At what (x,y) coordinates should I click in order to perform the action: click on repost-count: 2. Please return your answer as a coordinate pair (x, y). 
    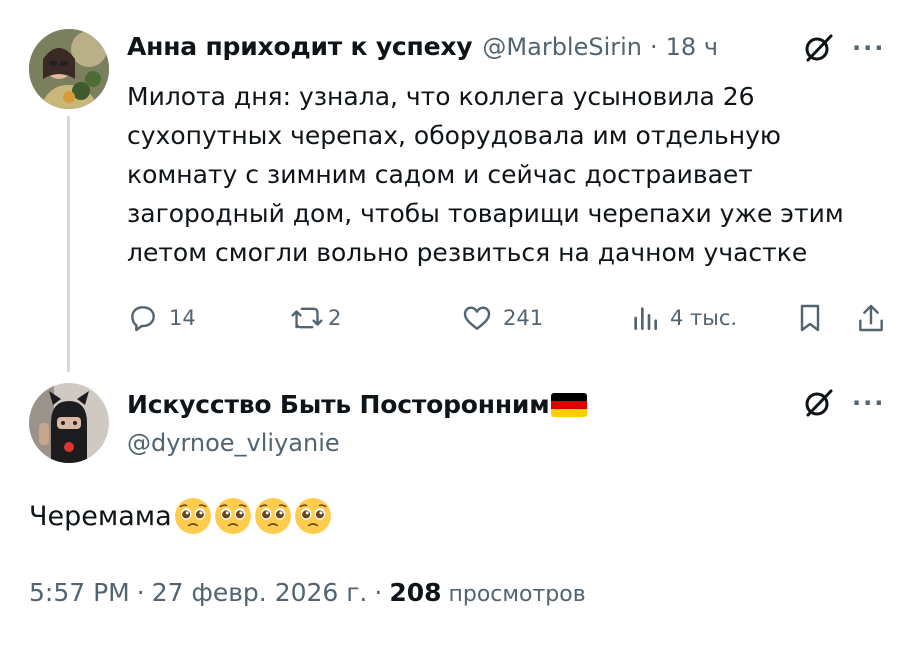
    Looking at the image, I should click on (335, 318).